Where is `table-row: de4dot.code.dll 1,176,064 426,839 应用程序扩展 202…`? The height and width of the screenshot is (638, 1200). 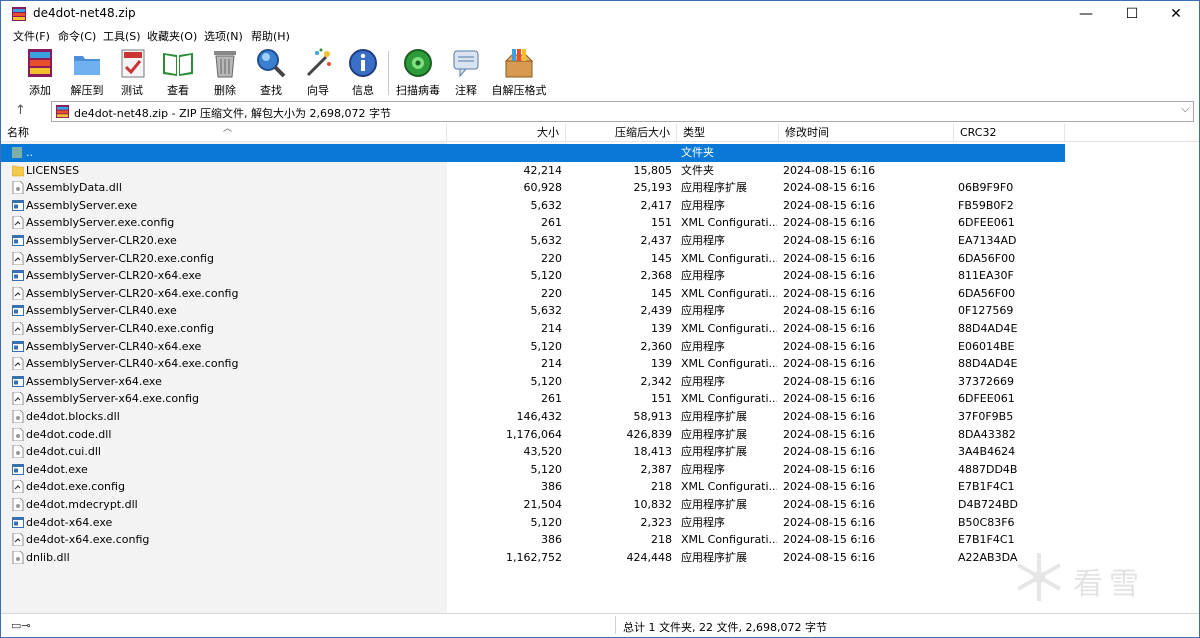 table-row: de4dot.code.dll 1,176,064 426,839 应用程序扩展 202… is located at coordinates (533, 435).